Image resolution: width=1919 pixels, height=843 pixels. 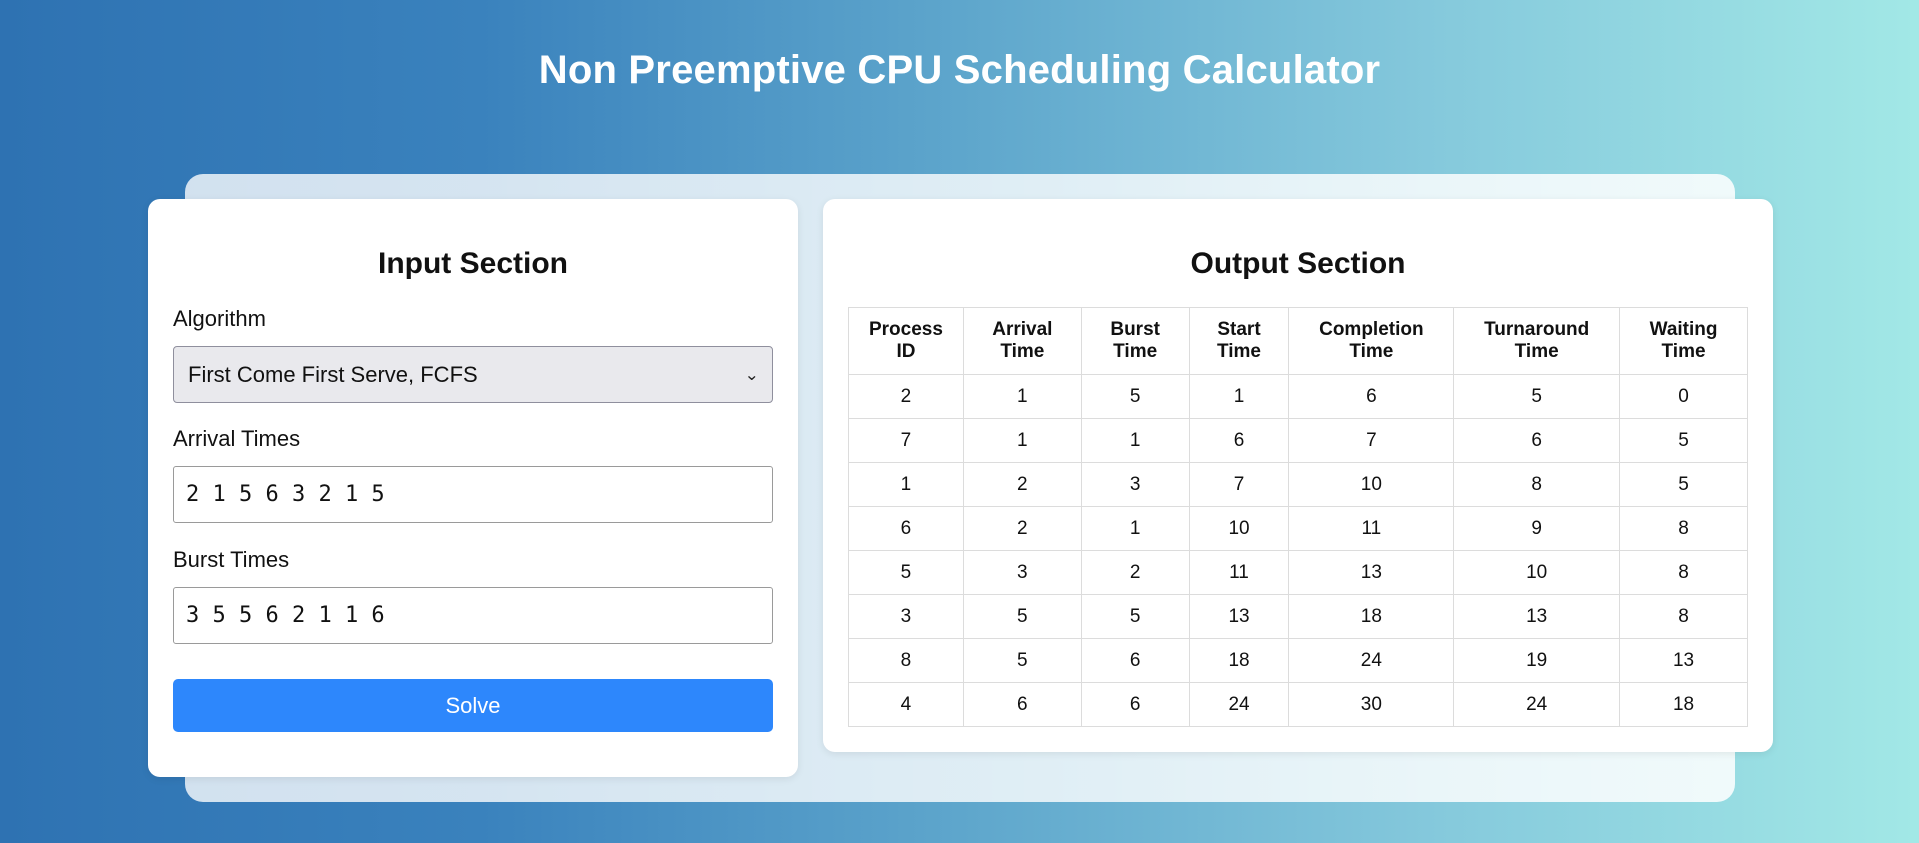 I want to click on column-header: Waiting Time, so click(x=1683, y=341).